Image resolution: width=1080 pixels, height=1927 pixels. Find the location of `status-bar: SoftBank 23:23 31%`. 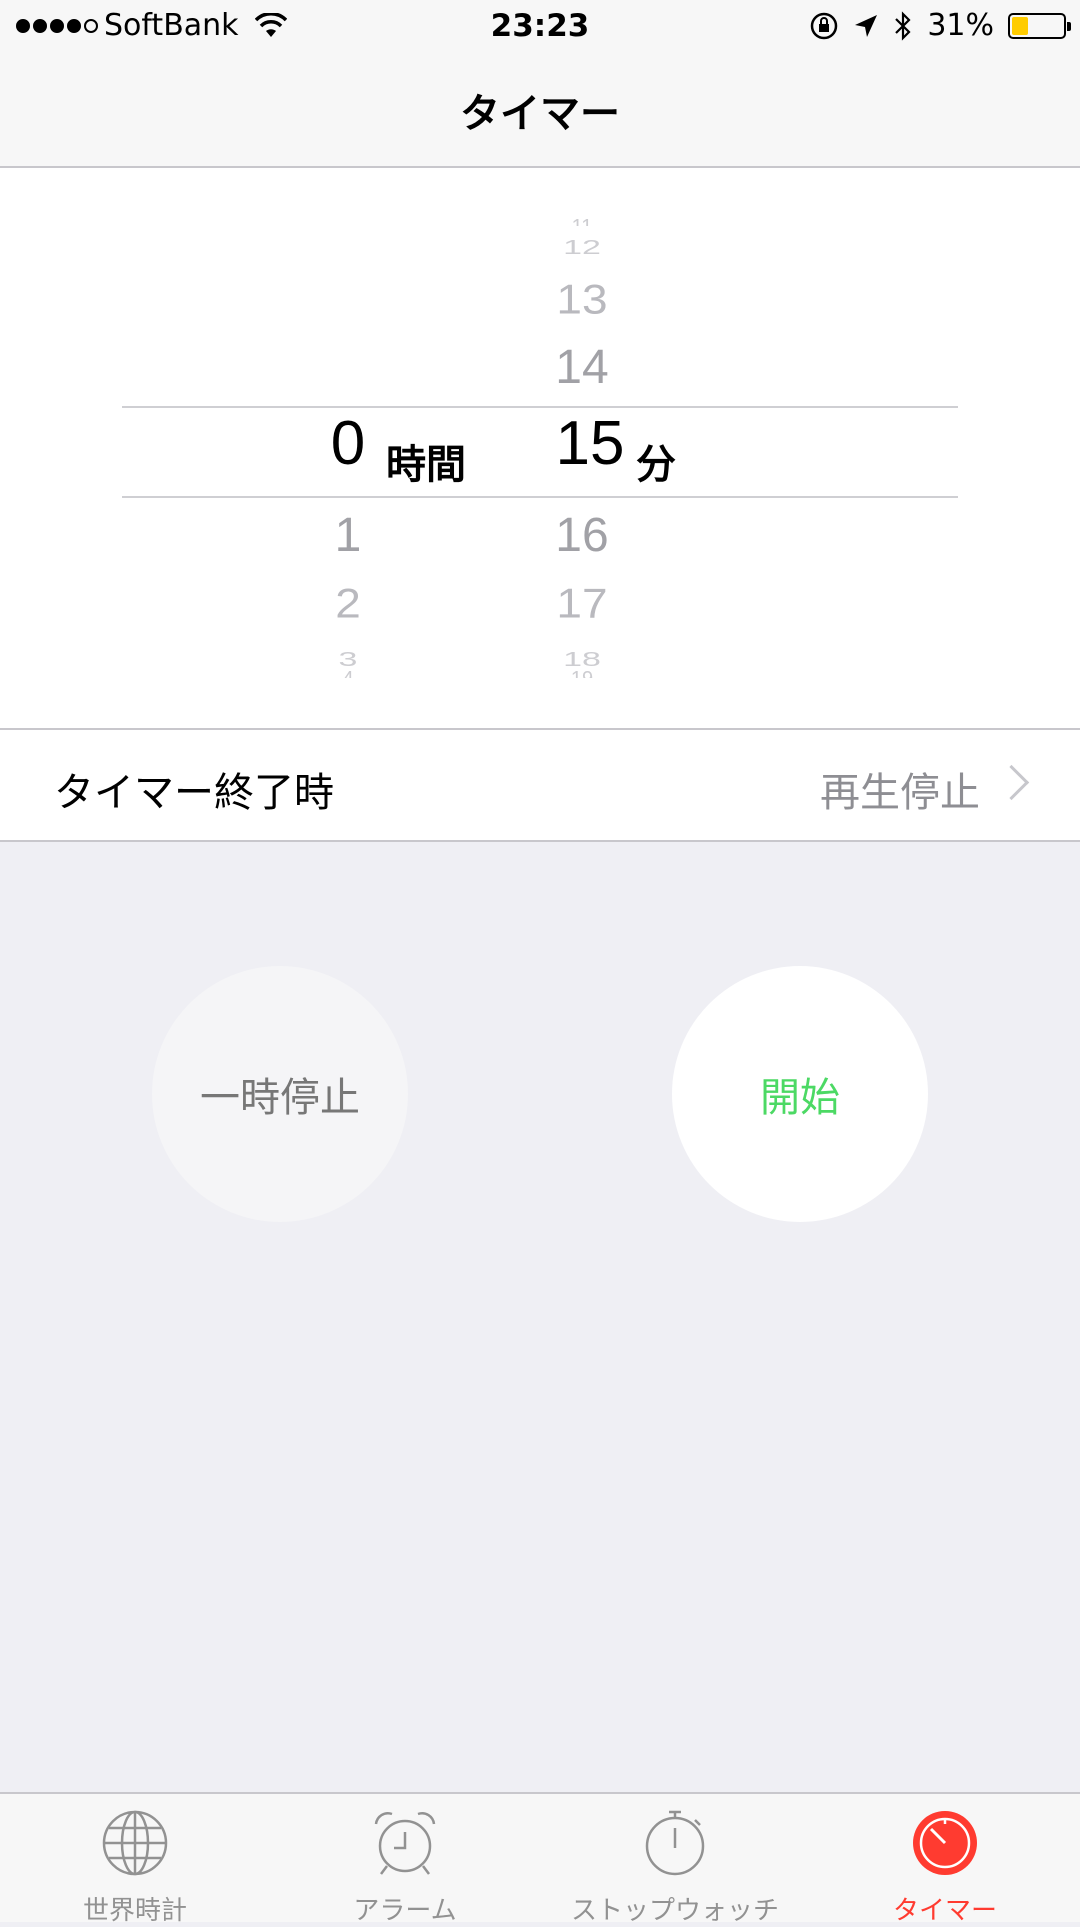

status-bar: SoftBank 23:23 31% is located at coordinates (540, 27).